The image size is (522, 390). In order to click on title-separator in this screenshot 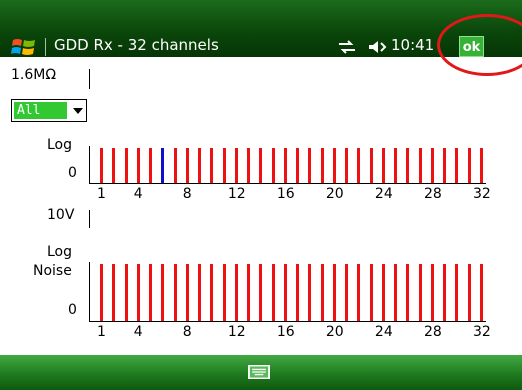, I will do `click(45, 47)`.